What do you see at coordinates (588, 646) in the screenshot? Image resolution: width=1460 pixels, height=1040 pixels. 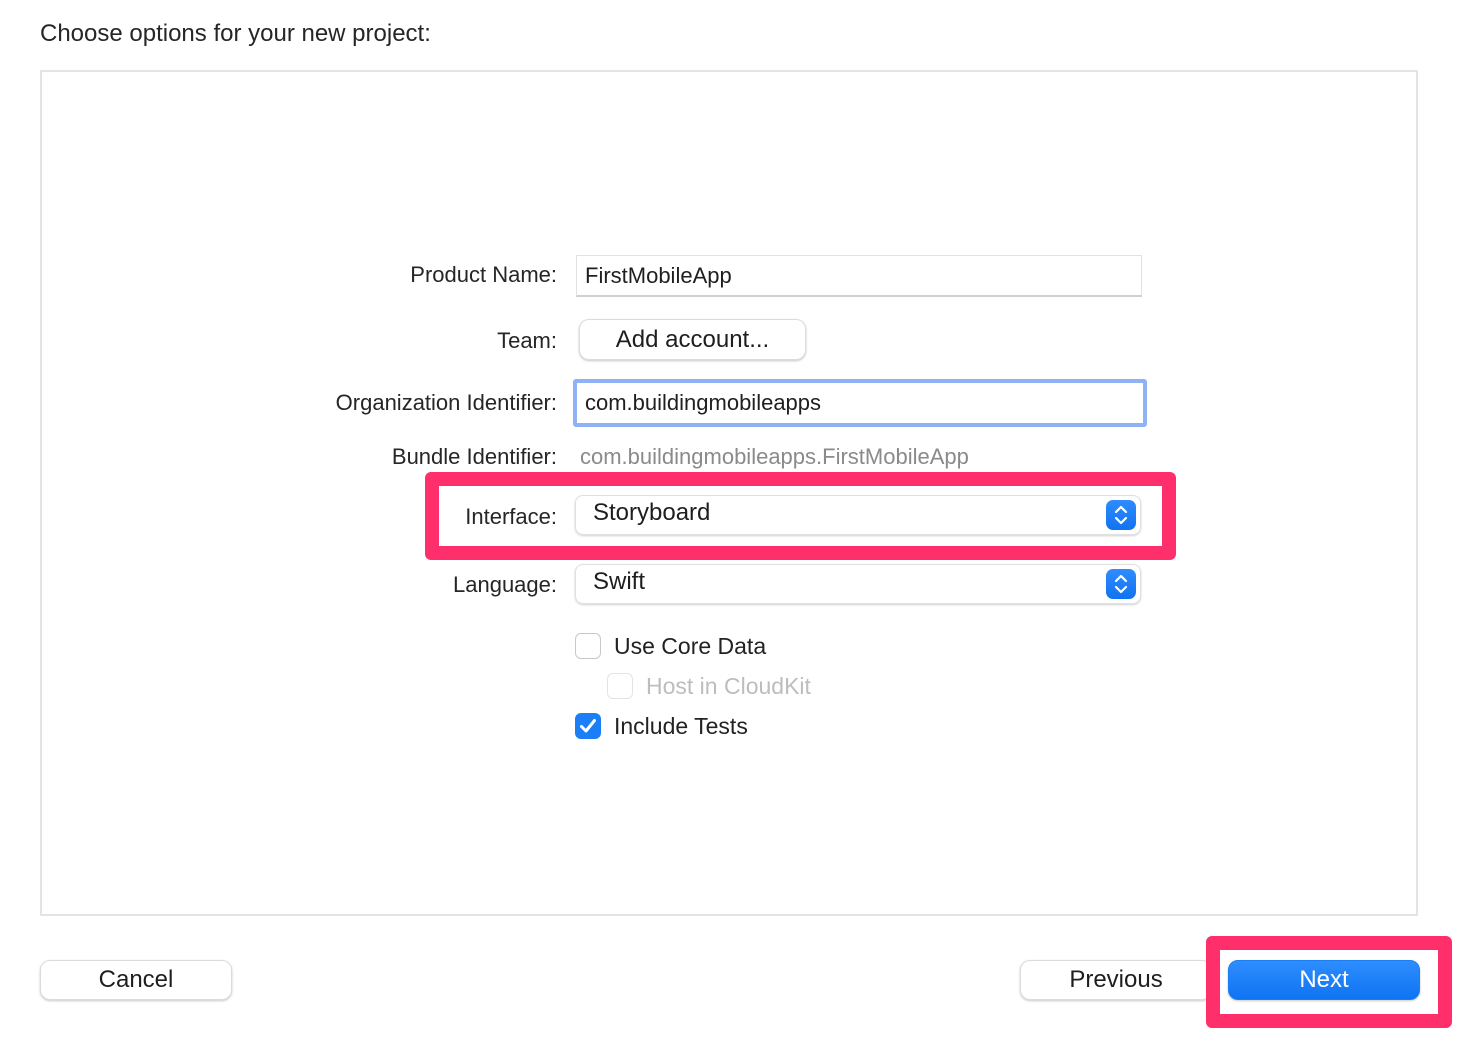 I see `use-core-data-checkbox` at bounding box center [588, 646].